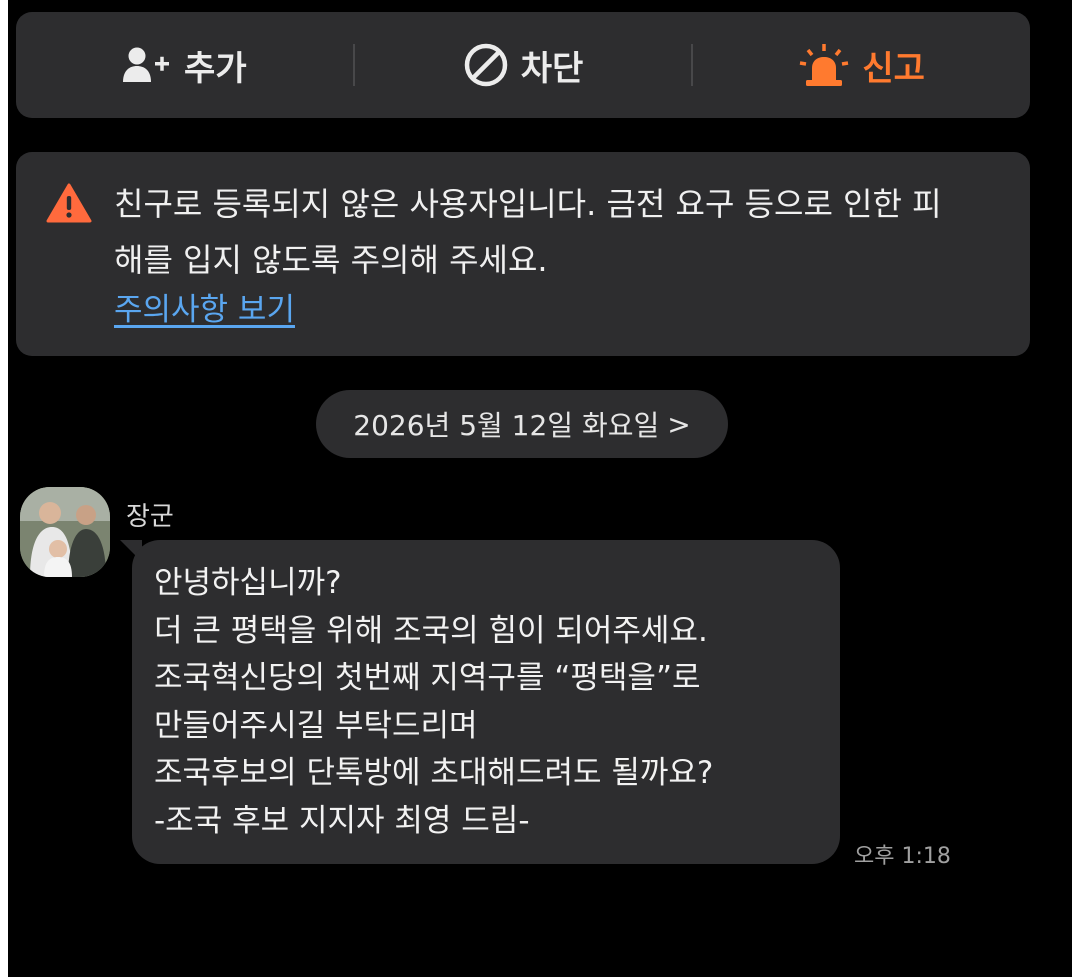  Describe the element at coordinates (506, 425) in the screenshot. I see `date-label: 2026년 5월 12일 화요일` at that location.